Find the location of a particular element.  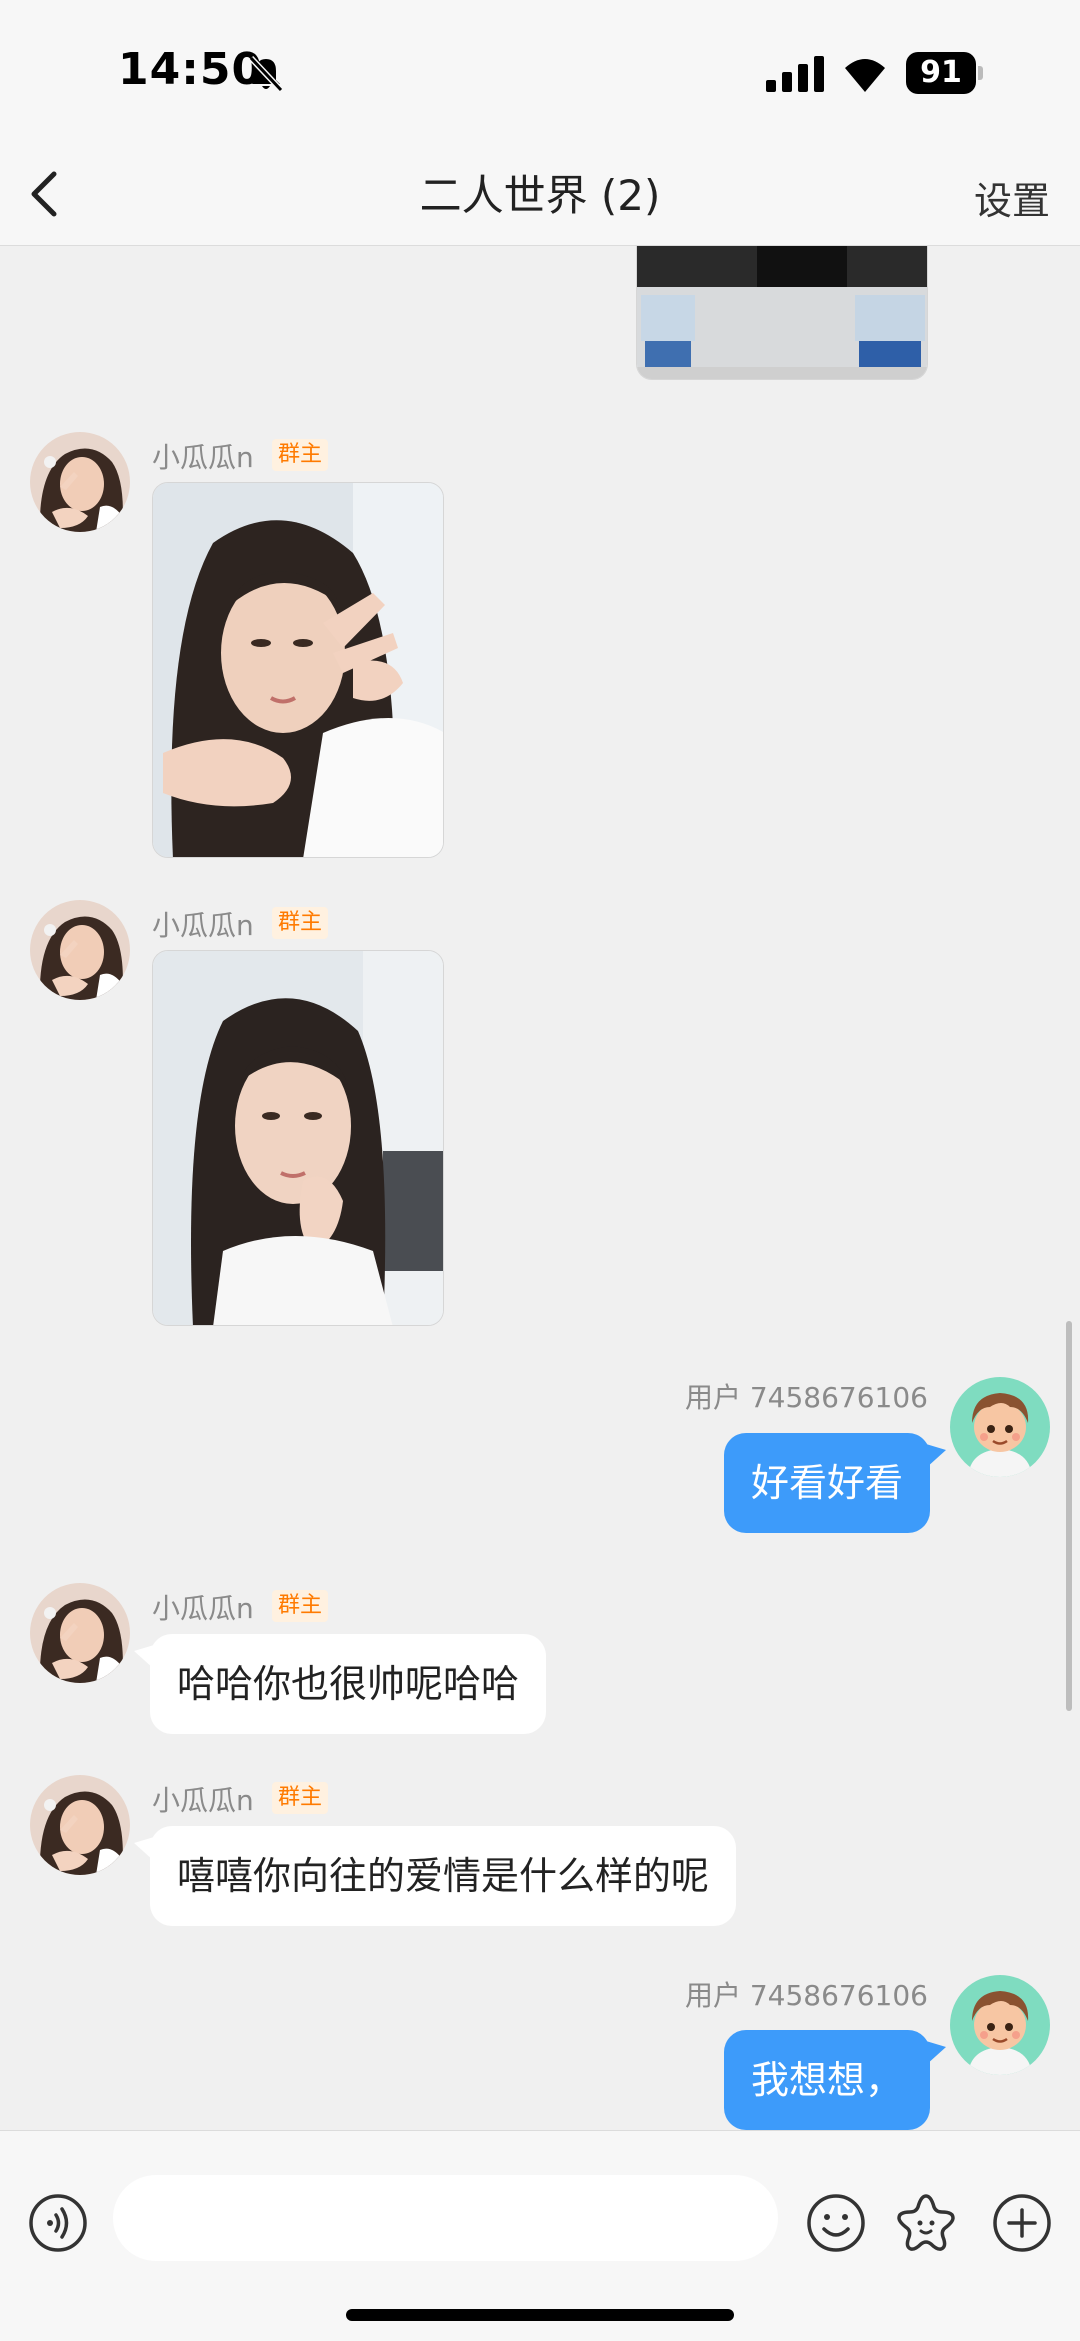

message-bubble: 哈哈你也很帅呢哈哈 is located at coordinates (348, 1684).